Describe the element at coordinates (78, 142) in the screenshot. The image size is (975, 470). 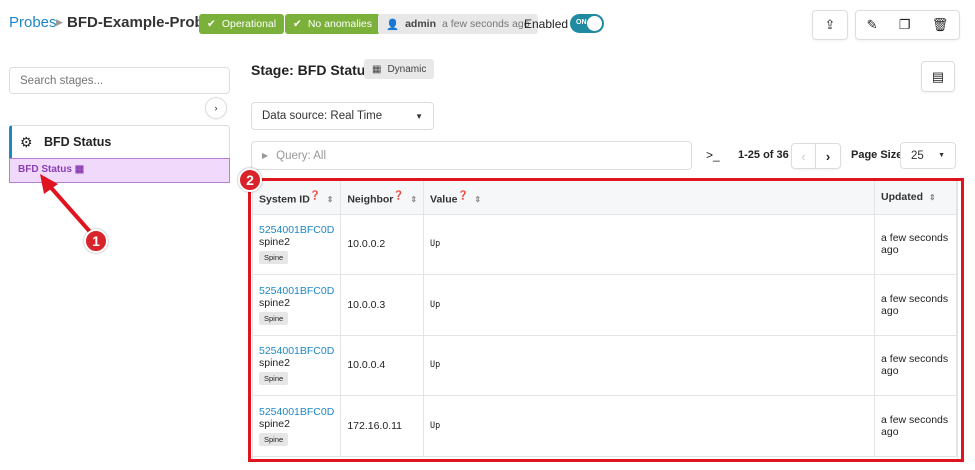
I see `processor-name: BFD Status` at that location.